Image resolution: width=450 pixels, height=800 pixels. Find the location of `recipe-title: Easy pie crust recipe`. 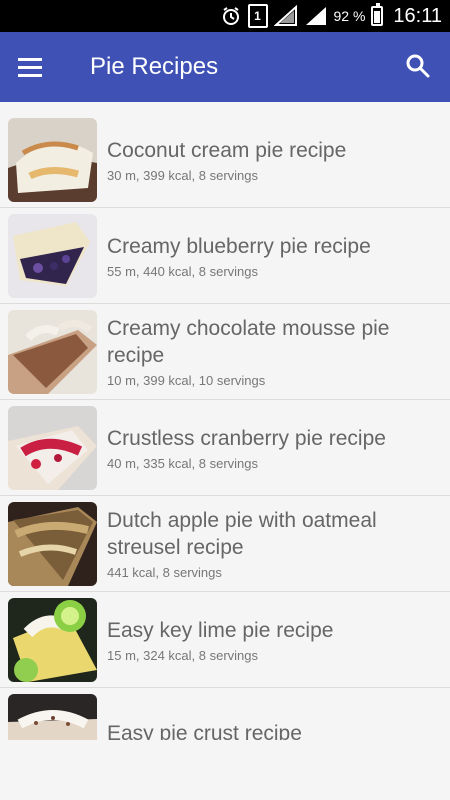

recipe-title: Easy pie crust recipe is located at coordinates (204, 731).